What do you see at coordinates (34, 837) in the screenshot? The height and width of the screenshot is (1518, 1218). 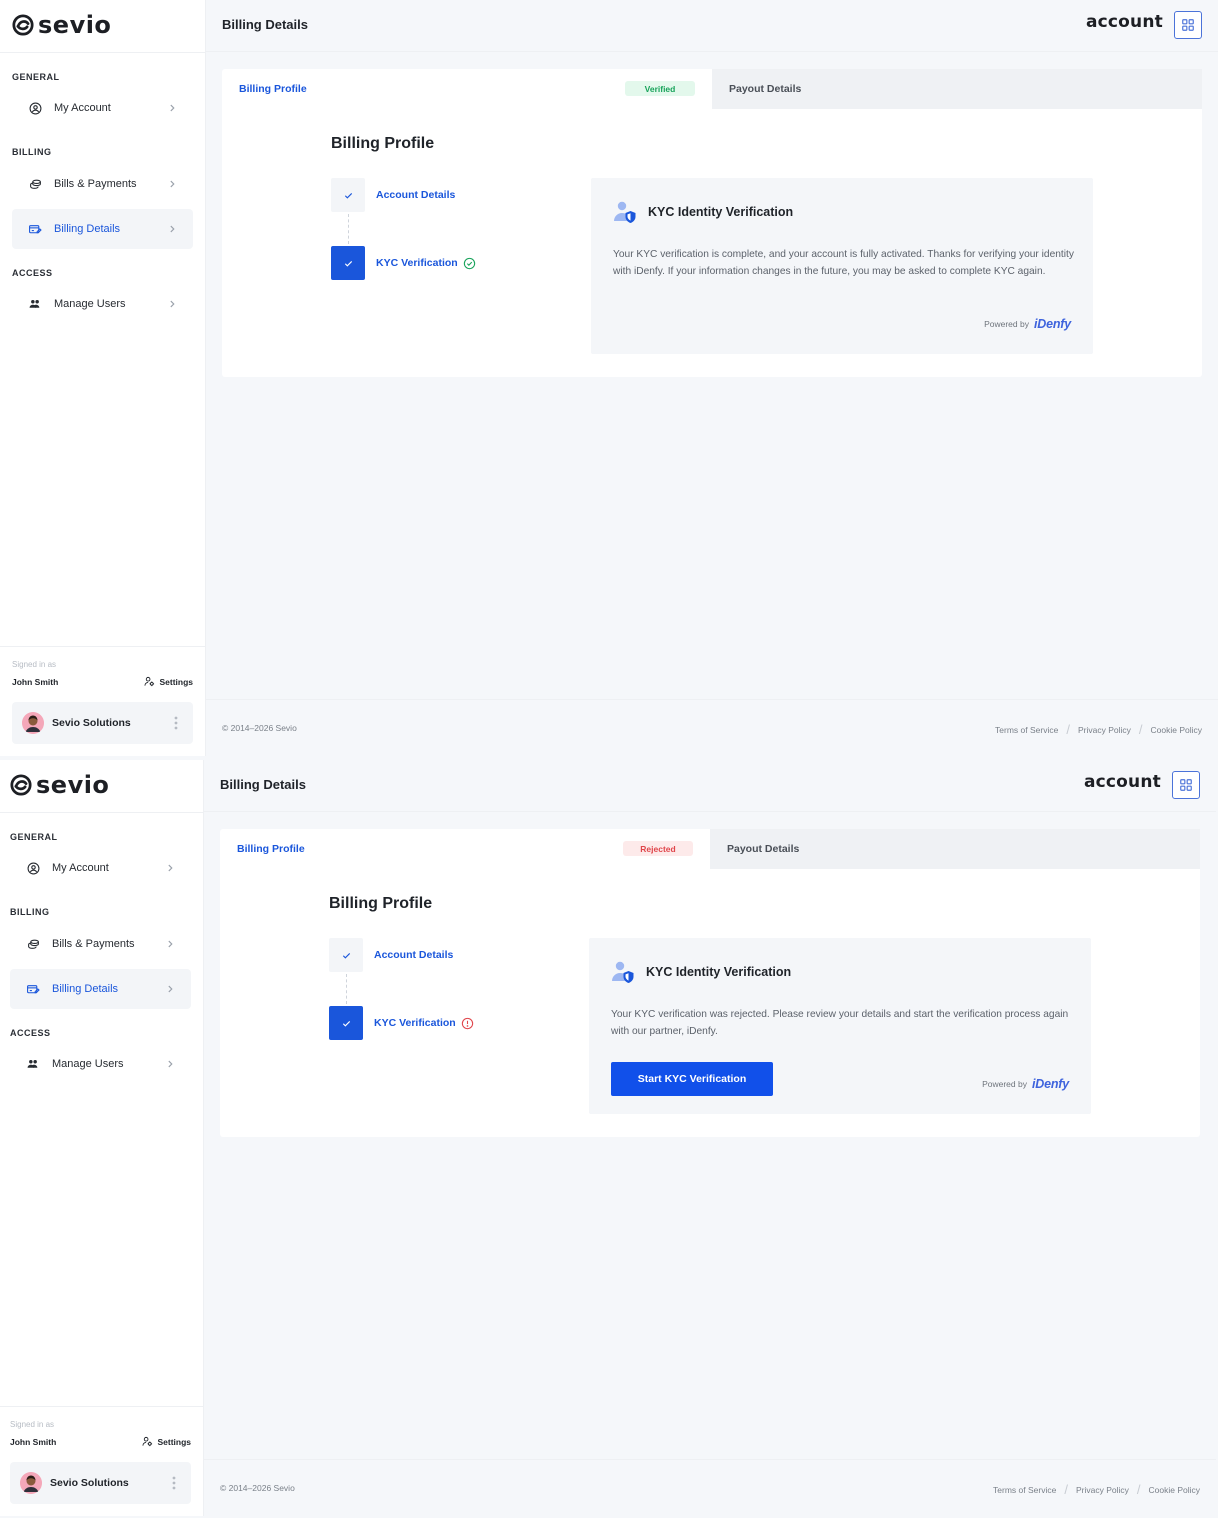 I see `section-label-general: GENERAL` at bounding box center [34, 837].